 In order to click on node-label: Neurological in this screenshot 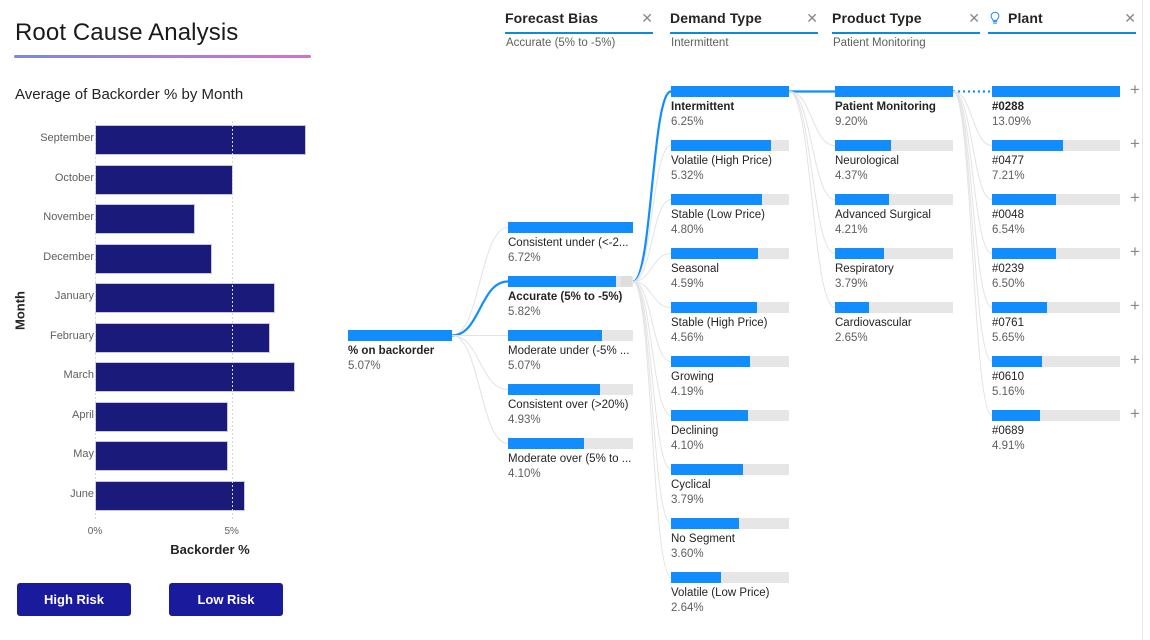, I will do `click(867, 161)`.